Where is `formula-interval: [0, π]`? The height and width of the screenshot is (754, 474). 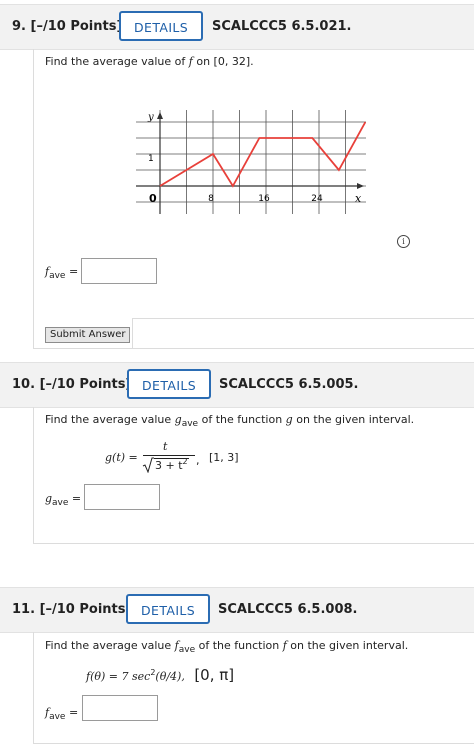
formula-interval: [0, π] is located at coordinates (214, 675).